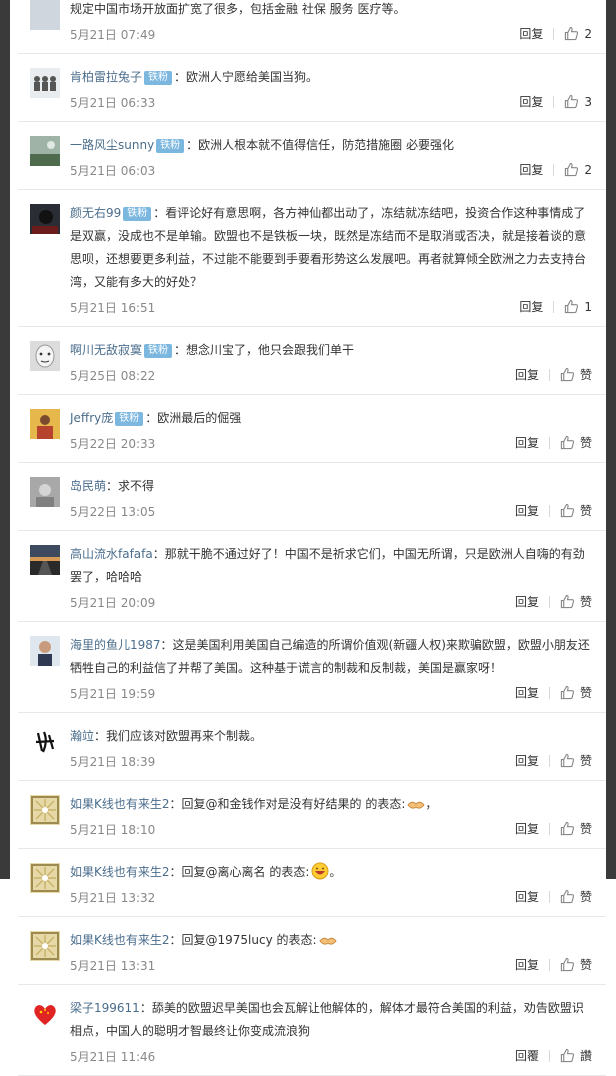 This screenshot has height=1076, width=616. What do you see at coordinates (287, 804) in the screenshot?
I see `comment-body: ：回复@和金钱作对是没有好结果的 的表态:` at bounding box center [287, 804].